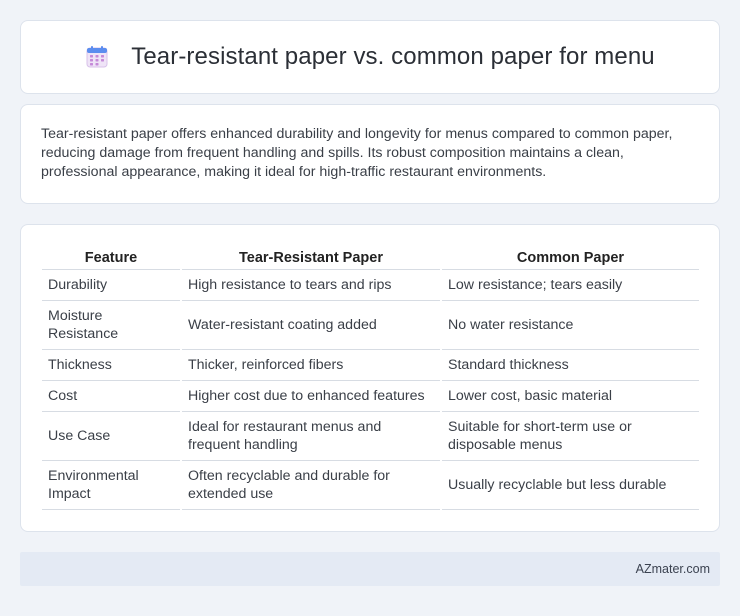 This screenshot has height=616, width=740. What do you see at coordinates (97, 57) in the screenshot?
I see `calendar-icon` at bounding box center [97, 57].